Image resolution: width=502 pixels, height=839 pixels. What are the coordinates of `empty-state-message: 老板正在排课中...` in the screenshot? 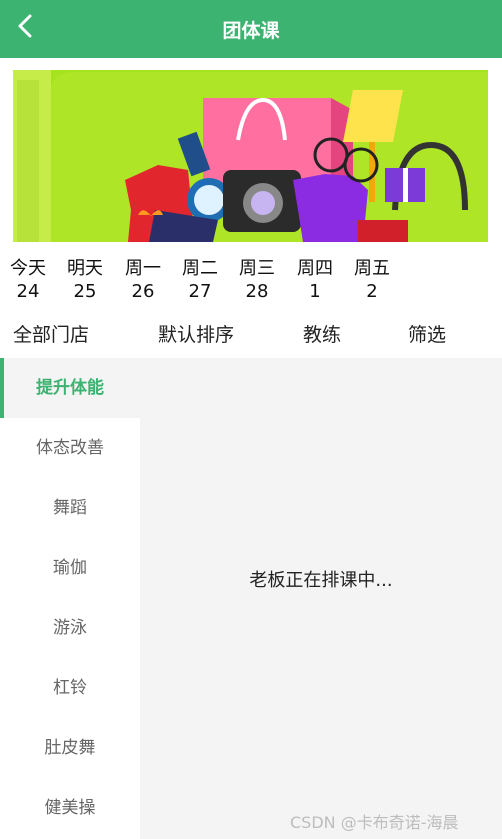 It's located at (321, 580).